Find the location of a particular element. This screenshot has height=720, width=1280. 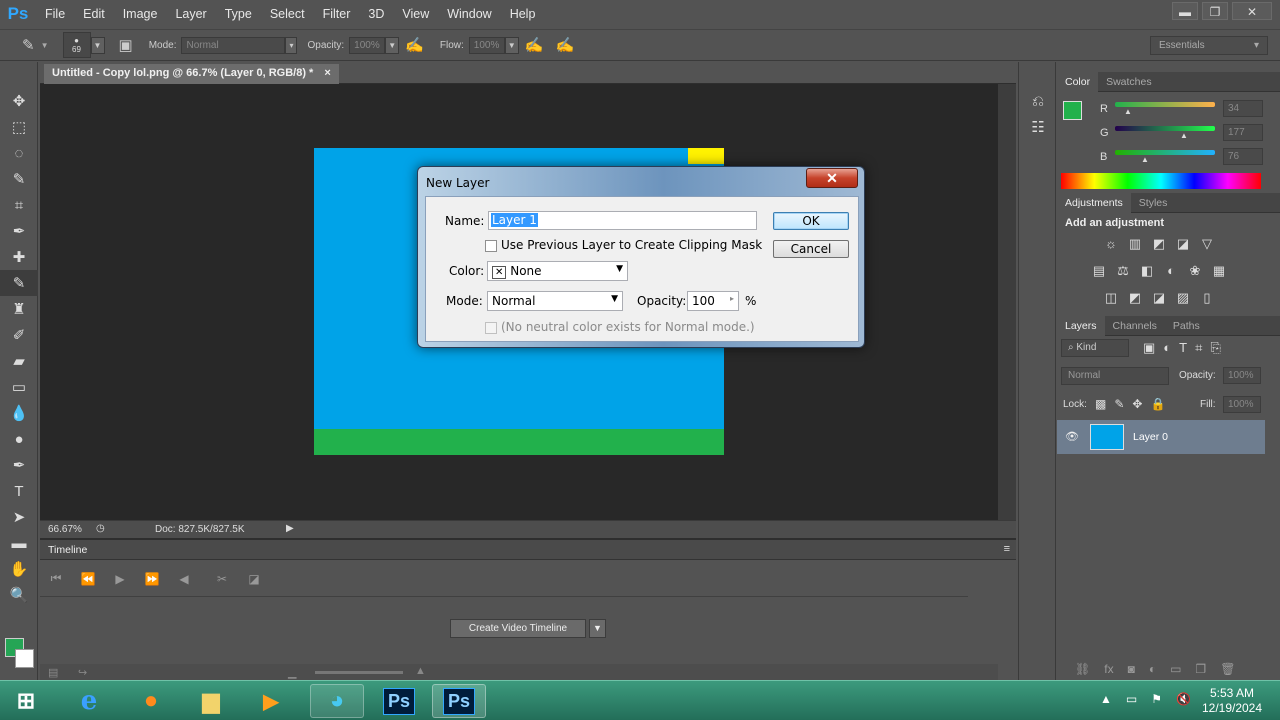

mode-select: Normal is located at coordinates (233, 45).